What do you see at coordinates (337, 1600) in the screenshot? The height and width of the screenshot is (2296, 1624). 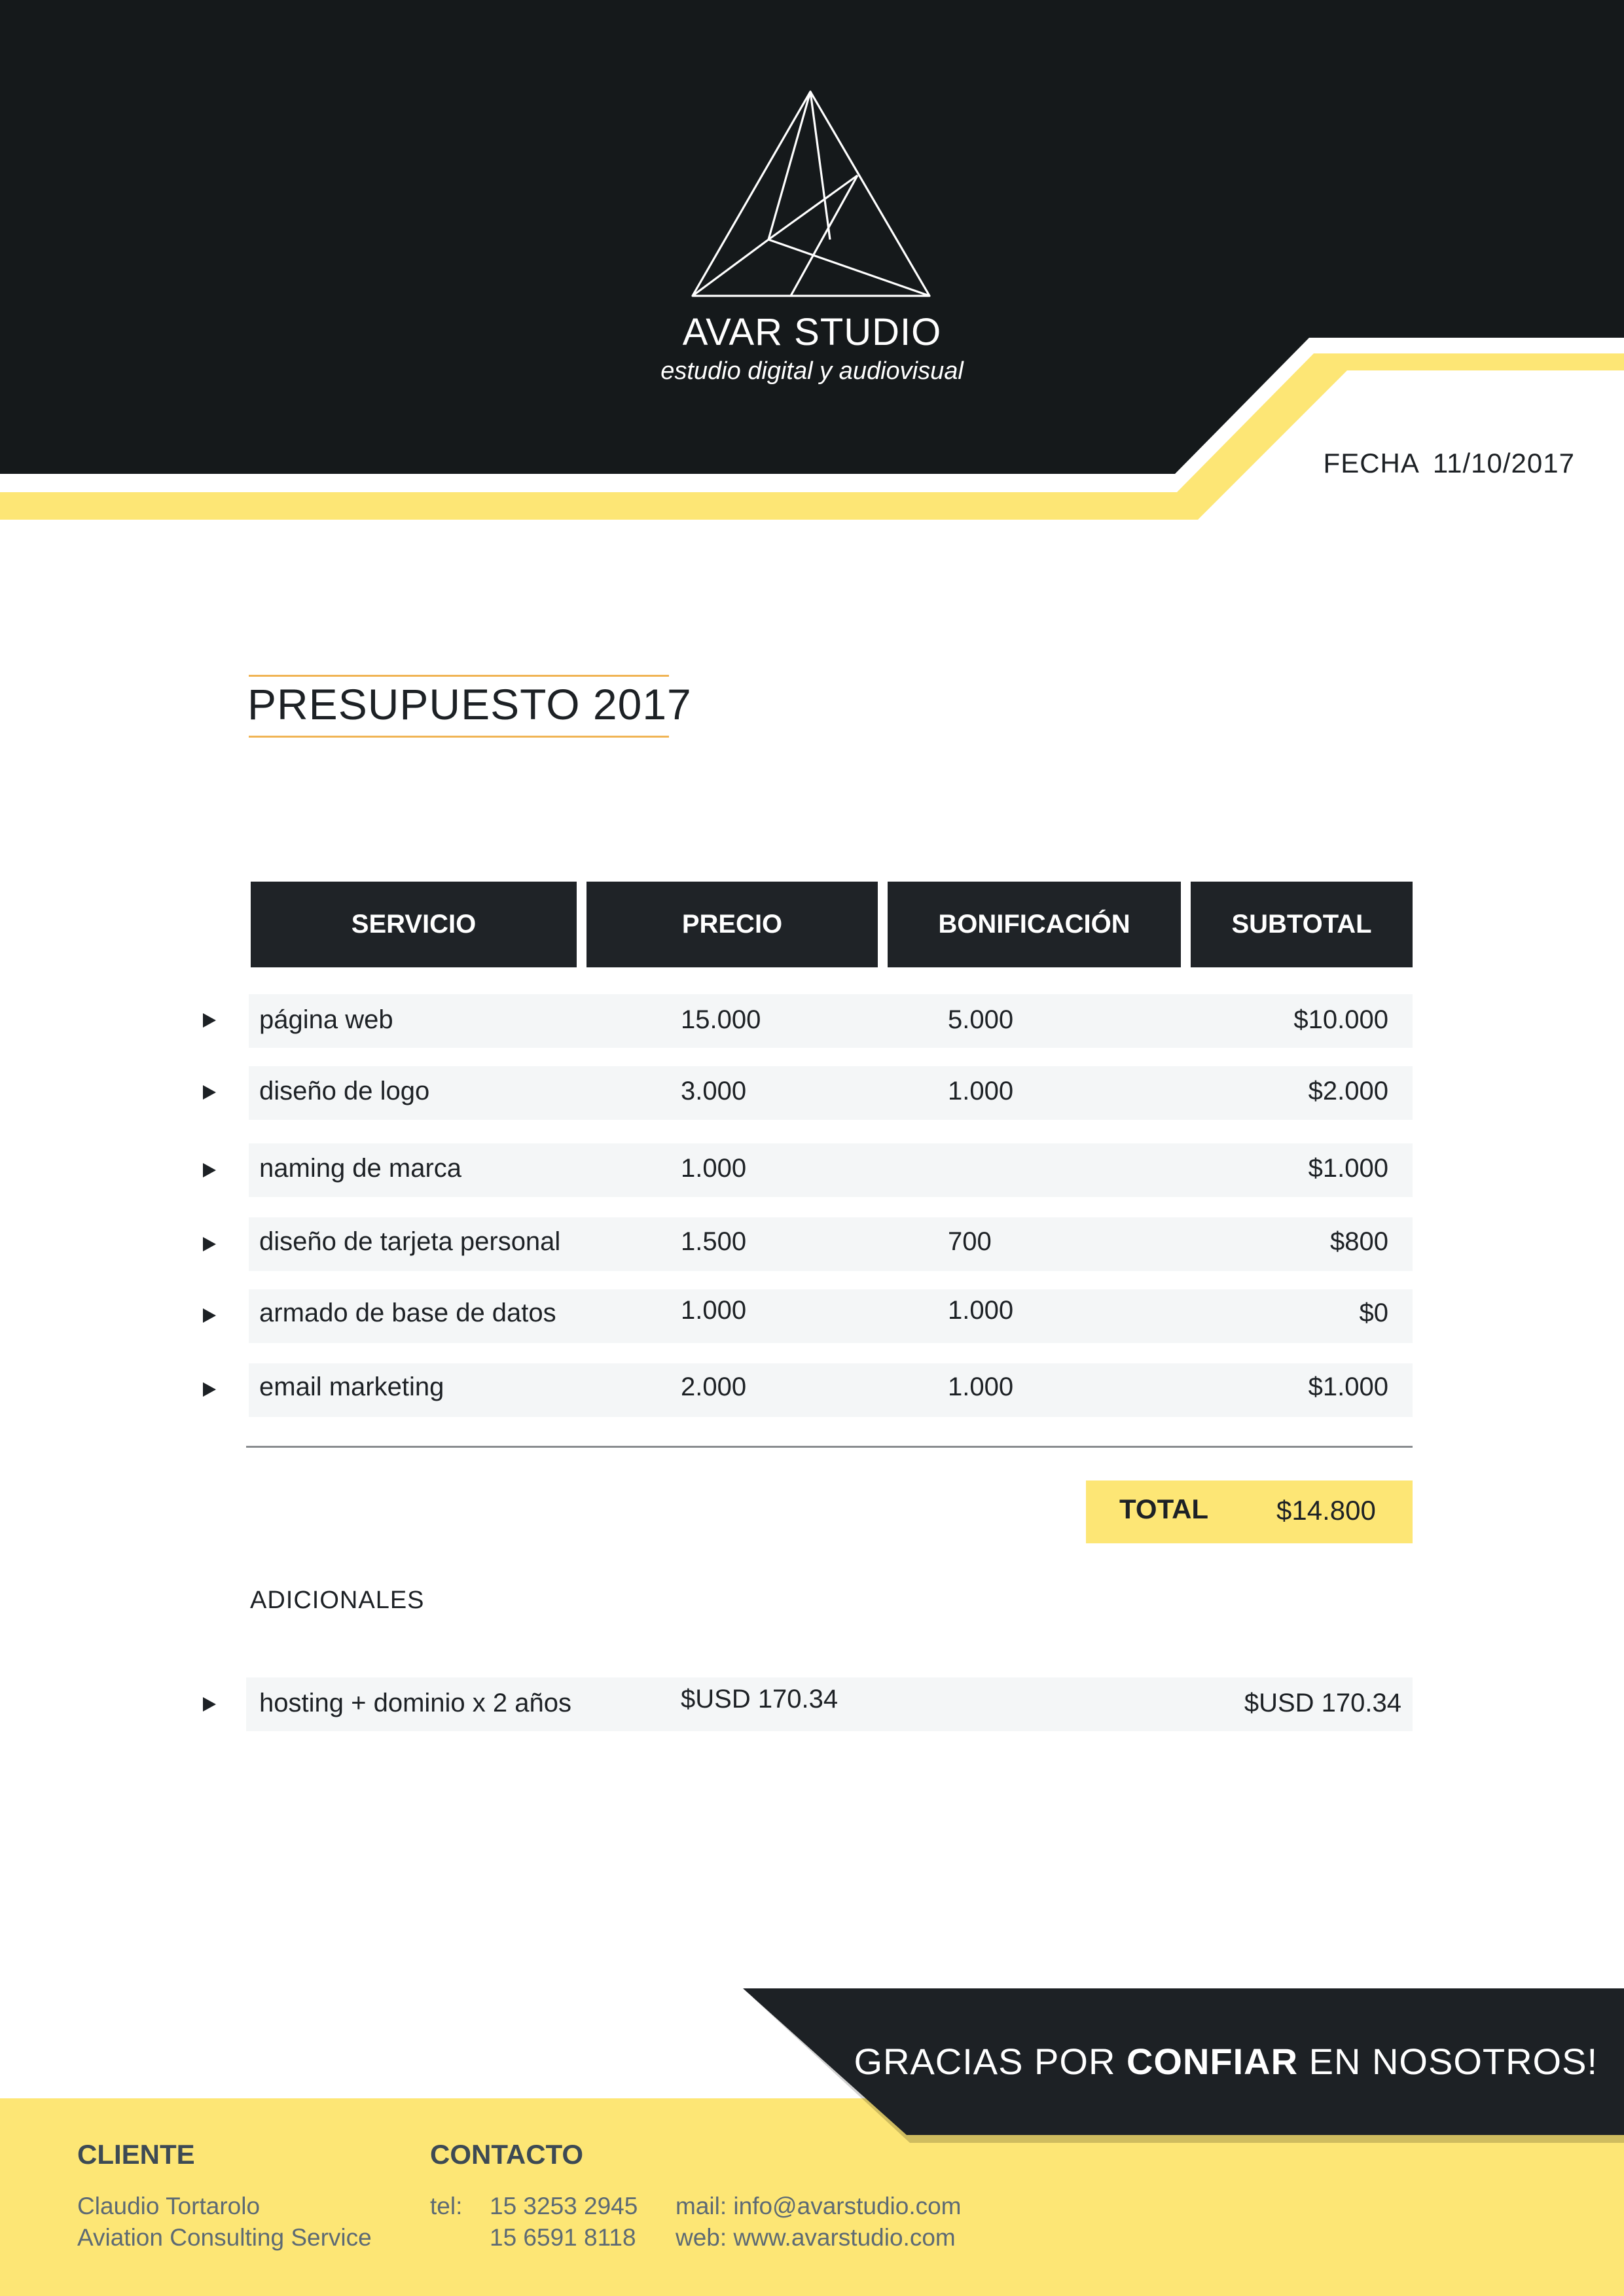 I see `additional-heading: ADICIONALES` at bounding box center [337, 1600].